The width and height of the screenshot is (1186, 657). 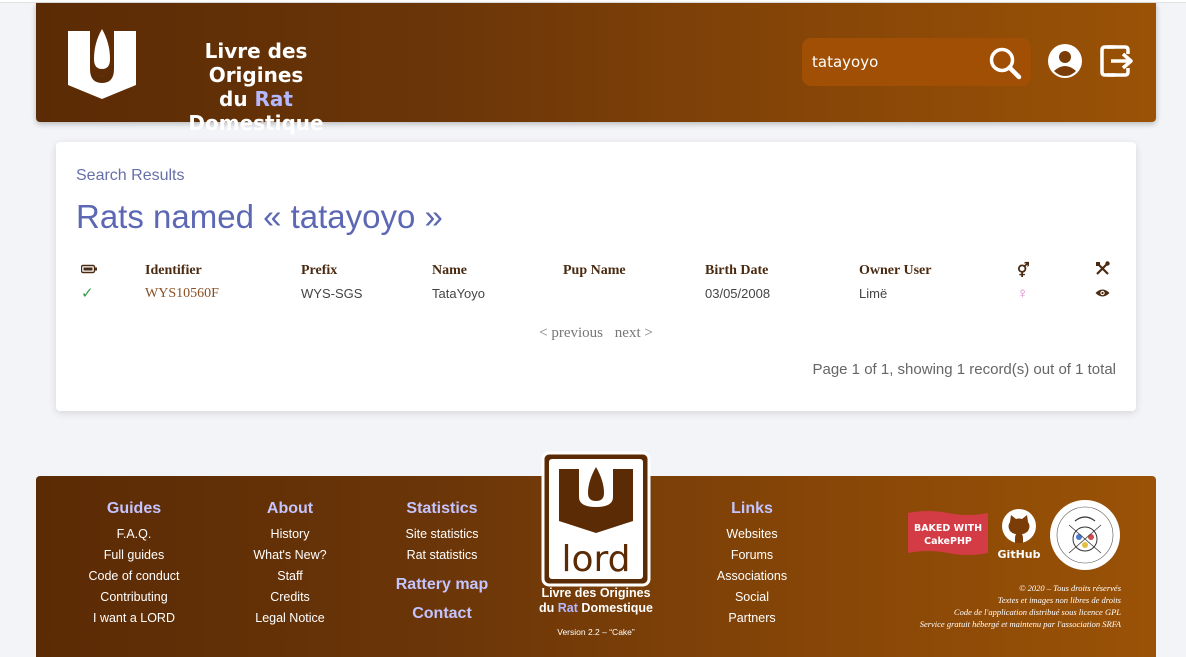 I want to click on pagination: < previous next >, so click(x=596, y=333).